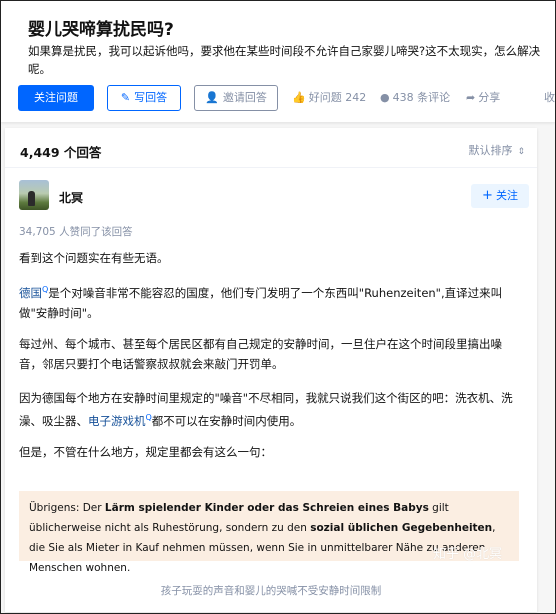 The width and height of the screenshot is (556, 614). What do you see at coordinates (489, 97) in the screenshot?
I see `share-label: 分享` at bounding box center [489, 97].